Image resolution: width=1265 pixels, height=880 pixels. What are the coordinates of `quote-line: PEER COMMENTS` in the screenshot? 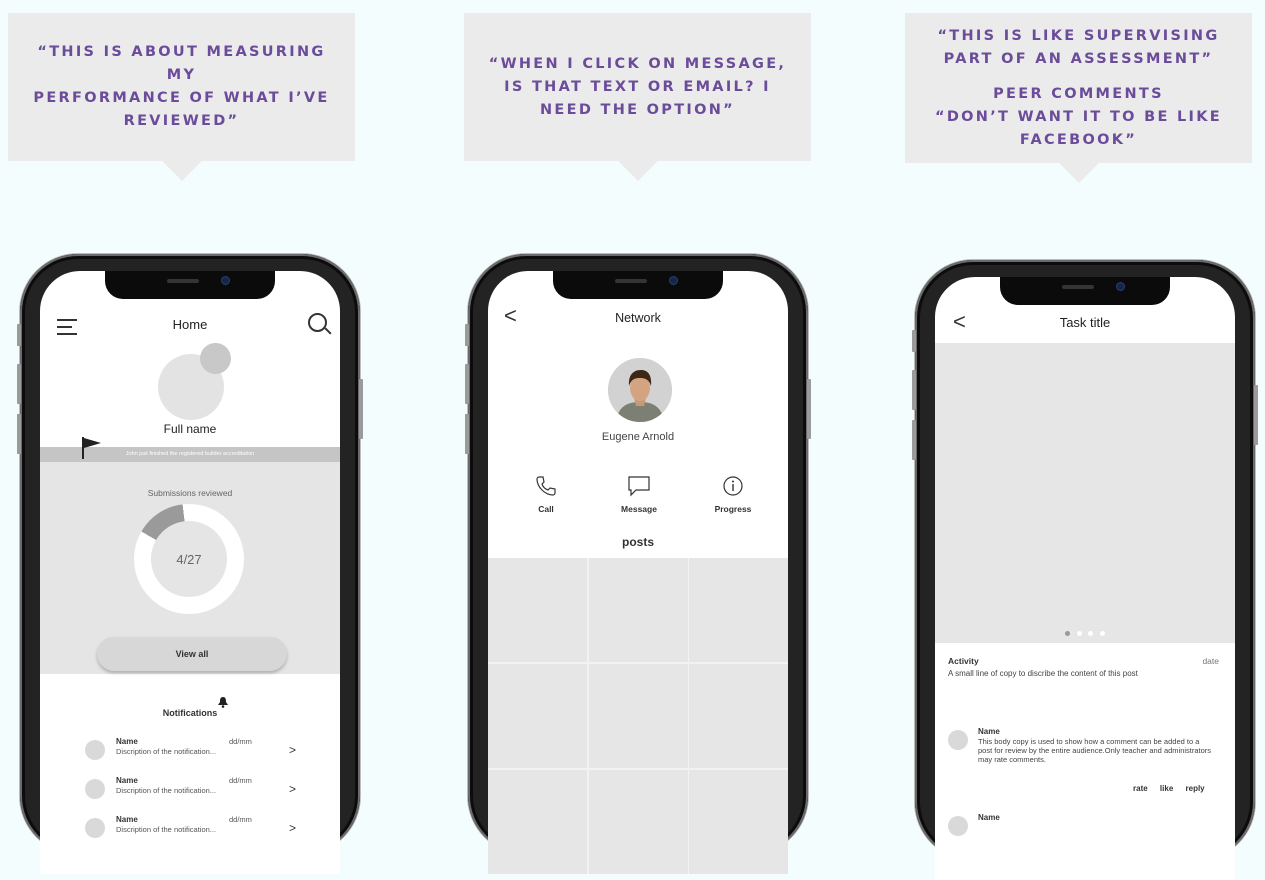 It's located at (1078, 93).